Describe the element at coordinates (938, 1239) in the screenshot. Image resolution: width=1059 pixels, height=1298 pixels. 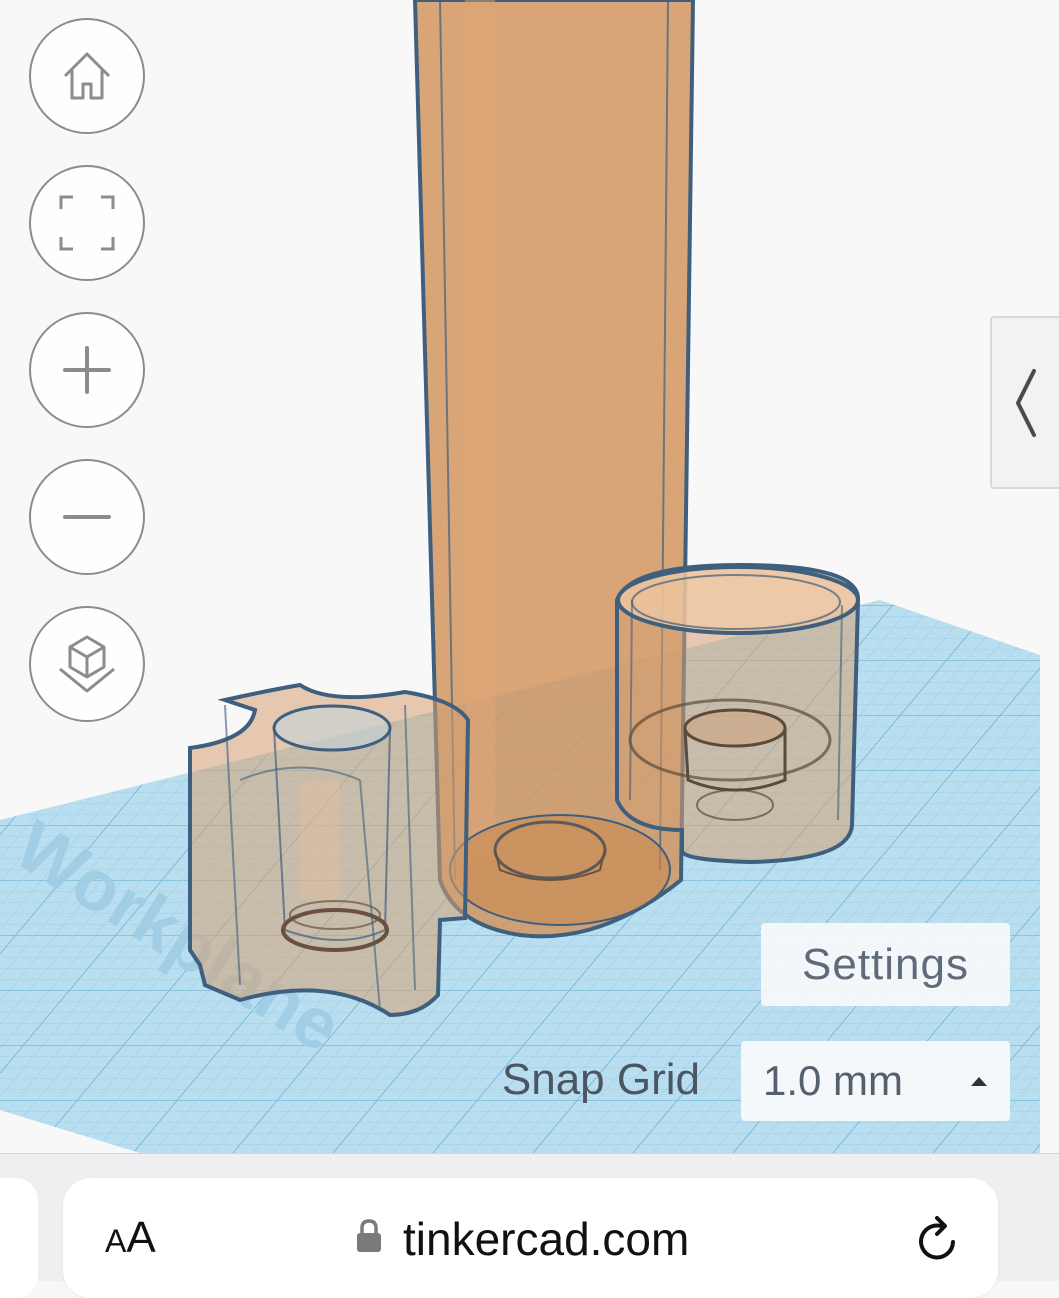
I see `reload-icon` at that location.